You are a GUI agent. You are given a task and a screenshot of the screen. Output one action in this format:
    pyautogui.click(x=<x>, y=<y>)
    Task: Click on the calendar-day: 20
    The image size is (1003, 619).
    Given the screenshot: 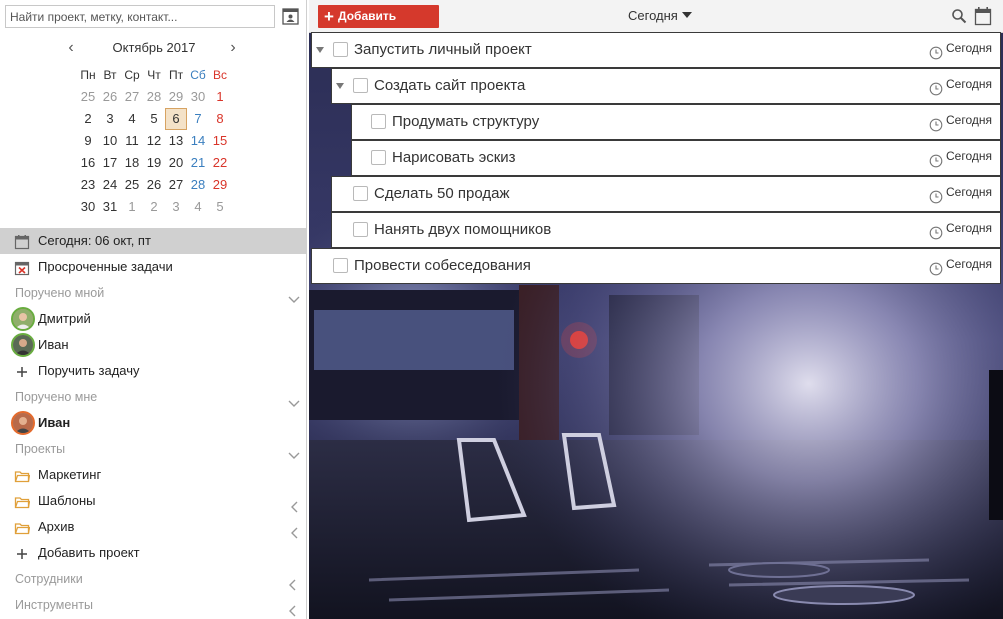 What is the action you would take?
    pyautogui.click(x=176, y=163)
    